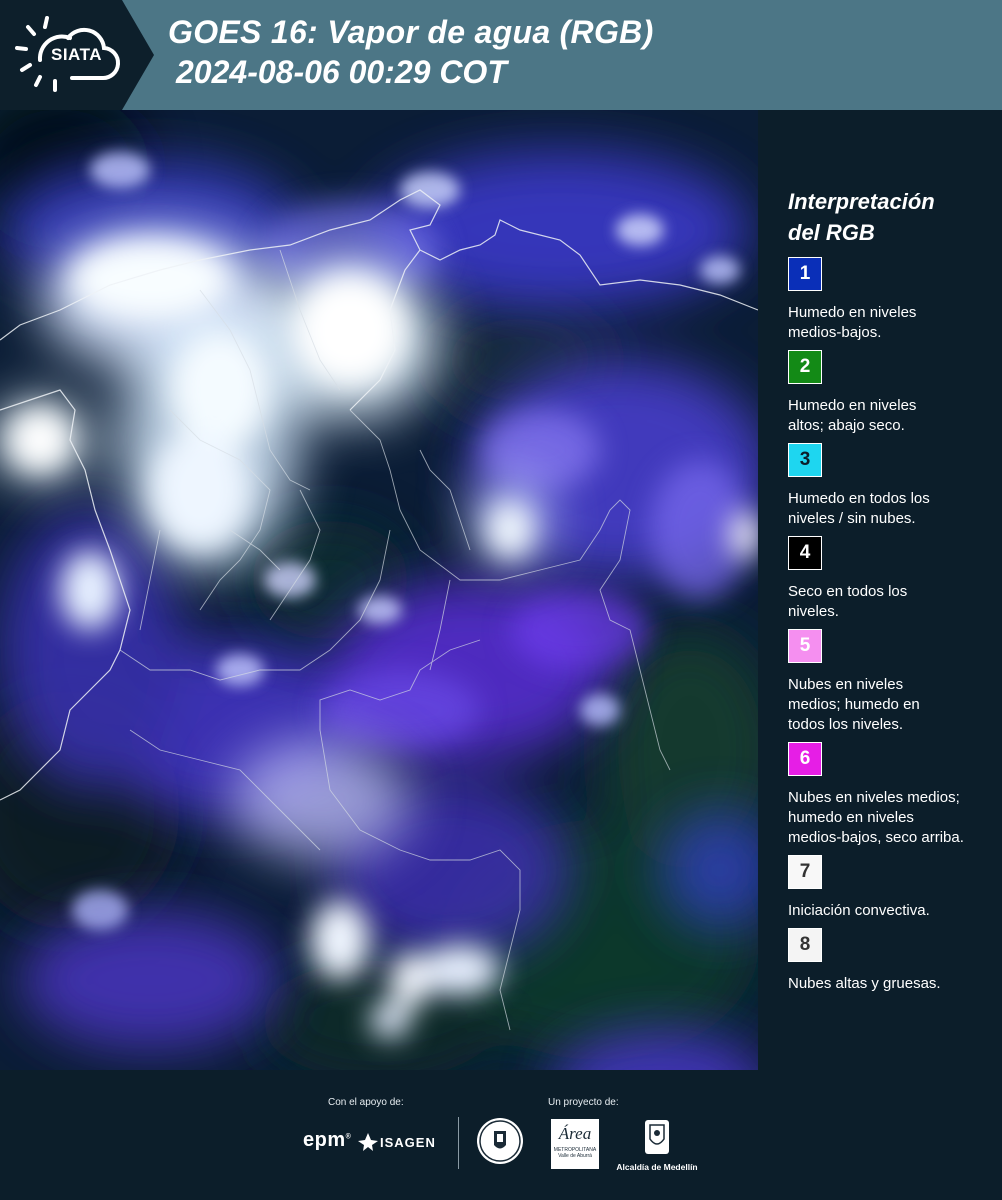 The height and width of the screenshot is (1200, 1002). I want to click on medellin-seal, so click(500, 1141).